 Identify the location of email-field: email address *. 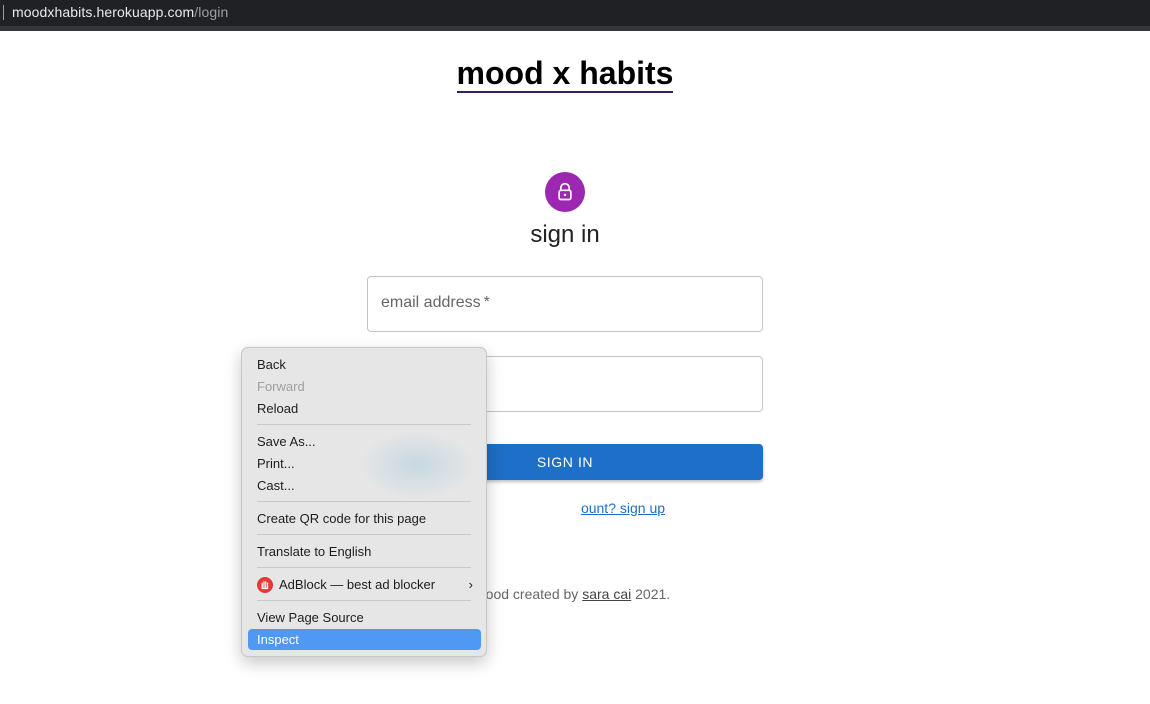
(566, 304).